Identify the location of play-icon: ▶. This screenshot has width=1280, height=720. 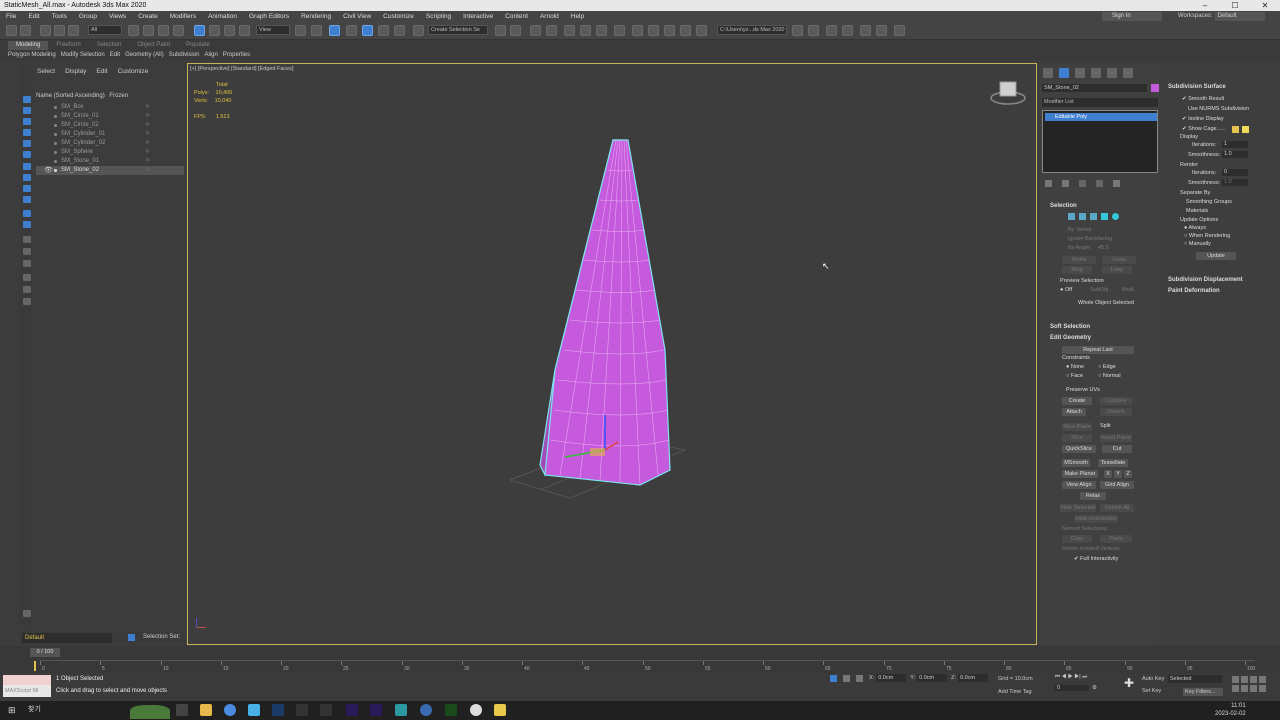
(1070, 677).